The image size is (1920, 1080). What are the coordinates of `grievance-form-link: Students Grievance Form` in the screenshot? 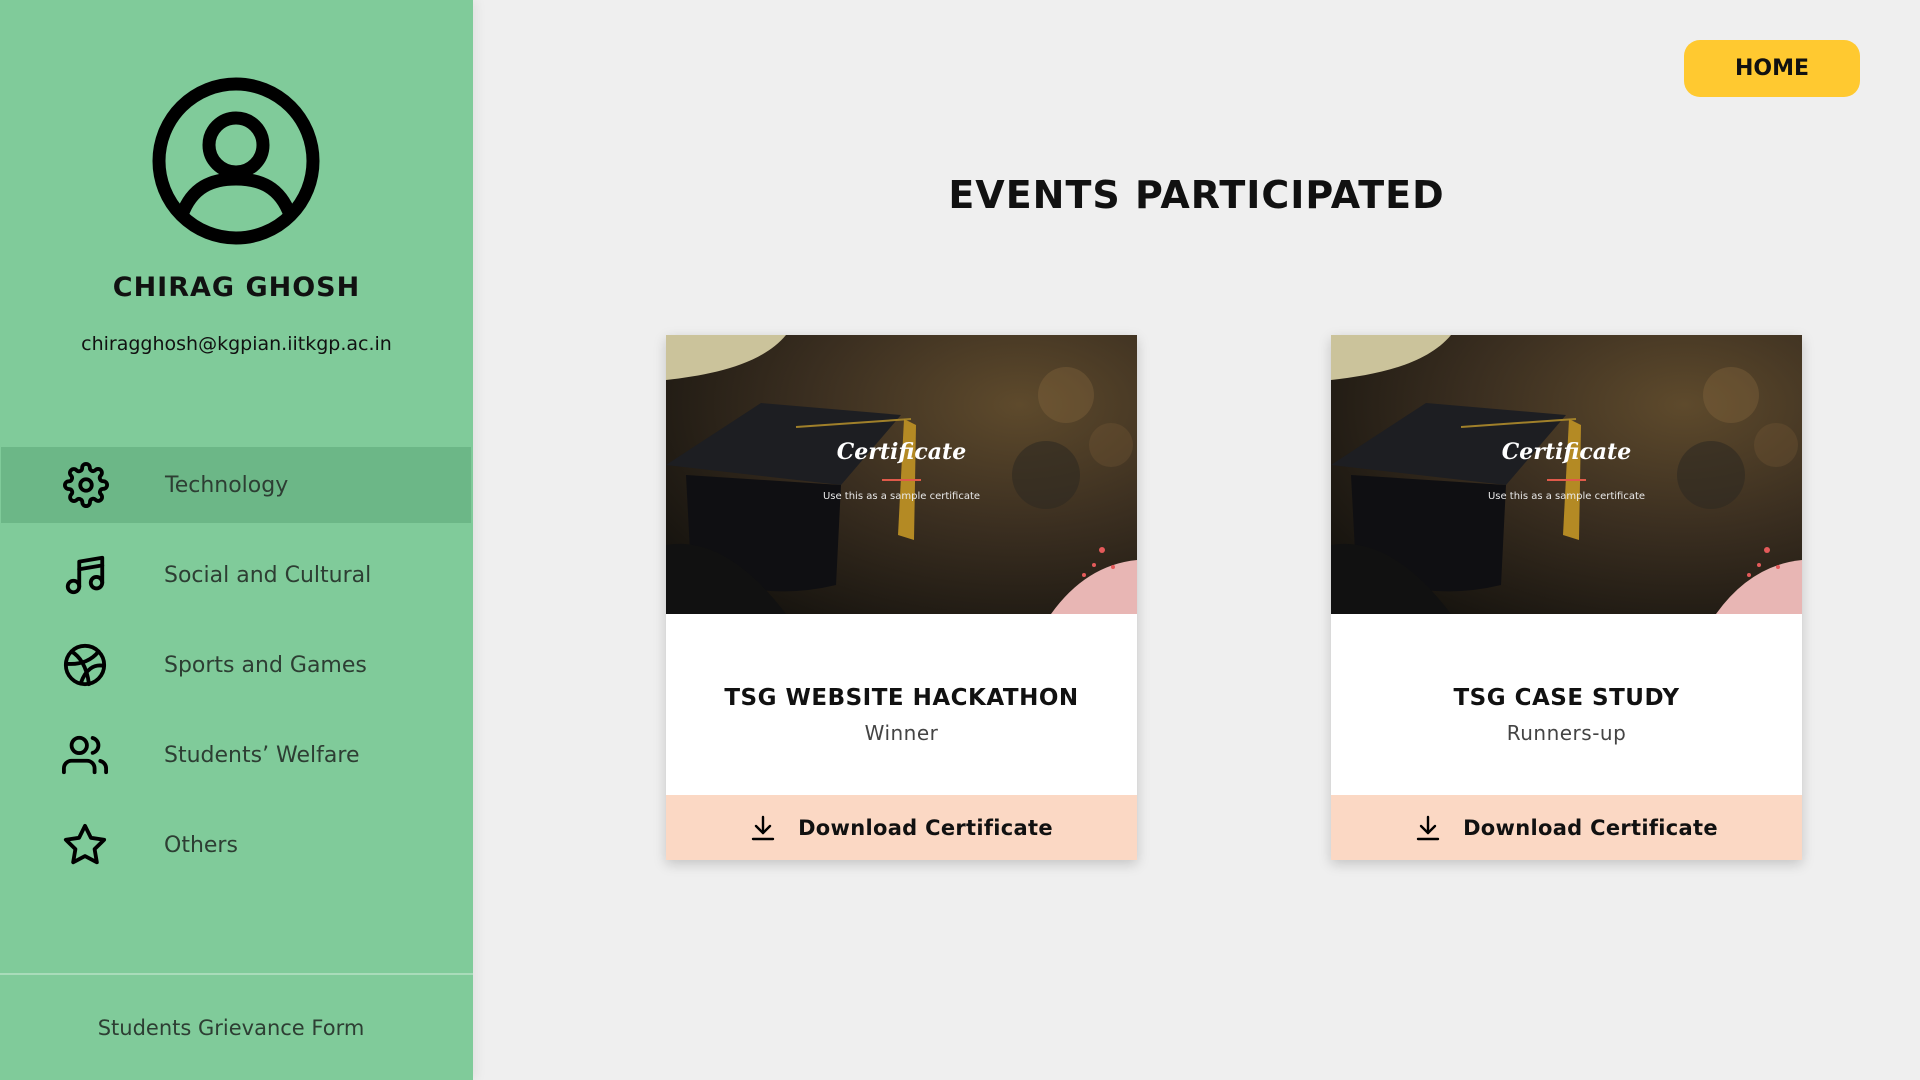 It's located at (231, 1028).